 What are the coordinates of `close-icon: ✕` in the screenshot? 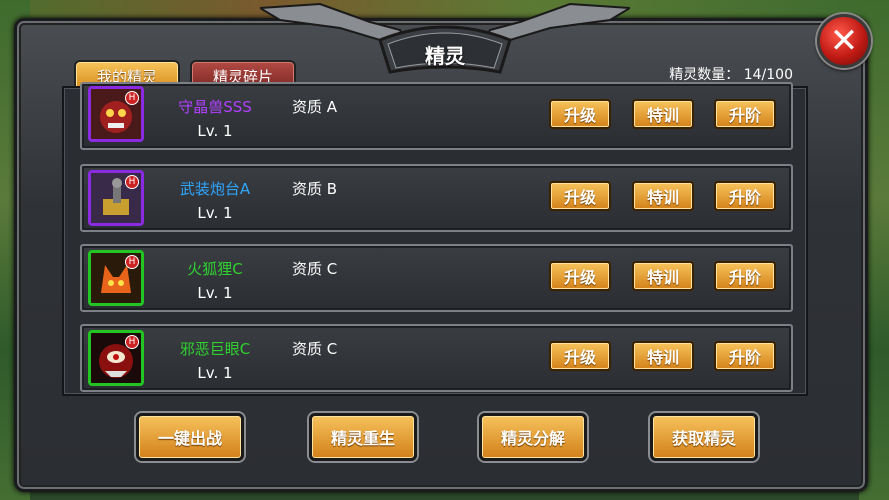 It's located at (844, 41).